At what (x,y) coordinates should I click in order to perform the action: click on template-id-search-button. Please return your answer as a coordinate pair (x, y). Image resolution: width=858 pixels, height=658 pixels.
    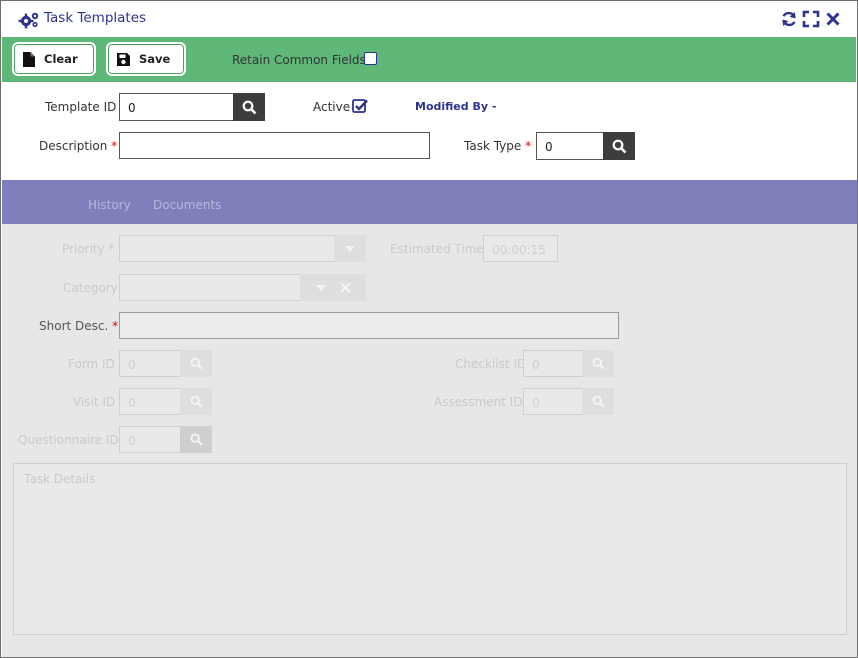
    Looking at the image, I should click on (249, 107).